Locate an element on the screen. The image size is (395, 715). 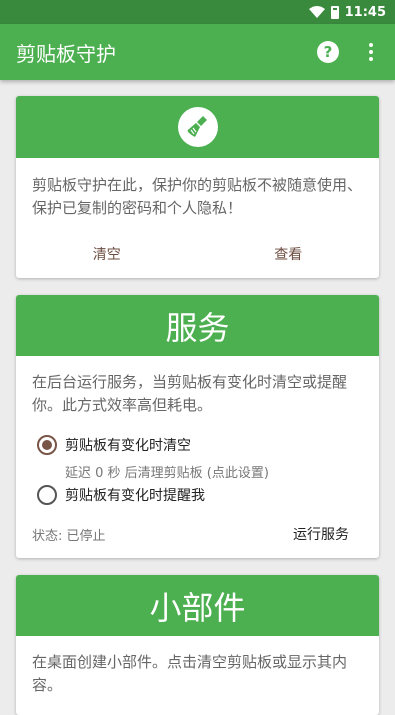
app-bar: 剪贴板守护 ? is located at coordinates (197, 52).